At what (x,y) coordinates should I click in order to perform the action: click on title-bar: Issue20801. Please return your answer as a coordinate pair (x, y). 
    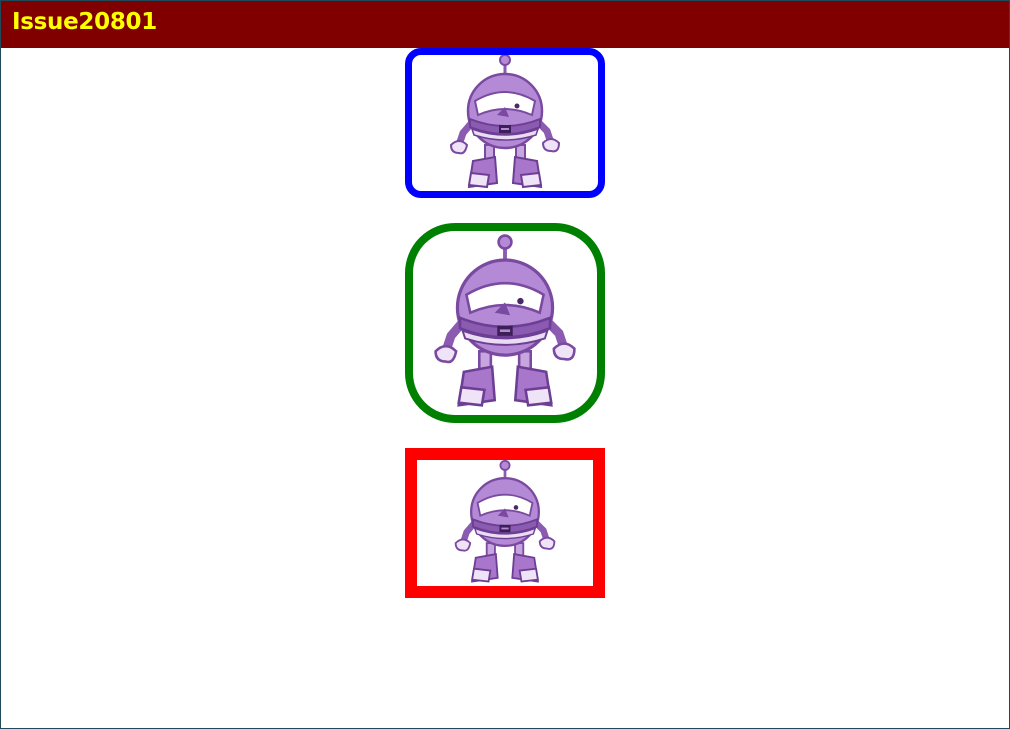
    Looking at the image, I should click on (505, 24).